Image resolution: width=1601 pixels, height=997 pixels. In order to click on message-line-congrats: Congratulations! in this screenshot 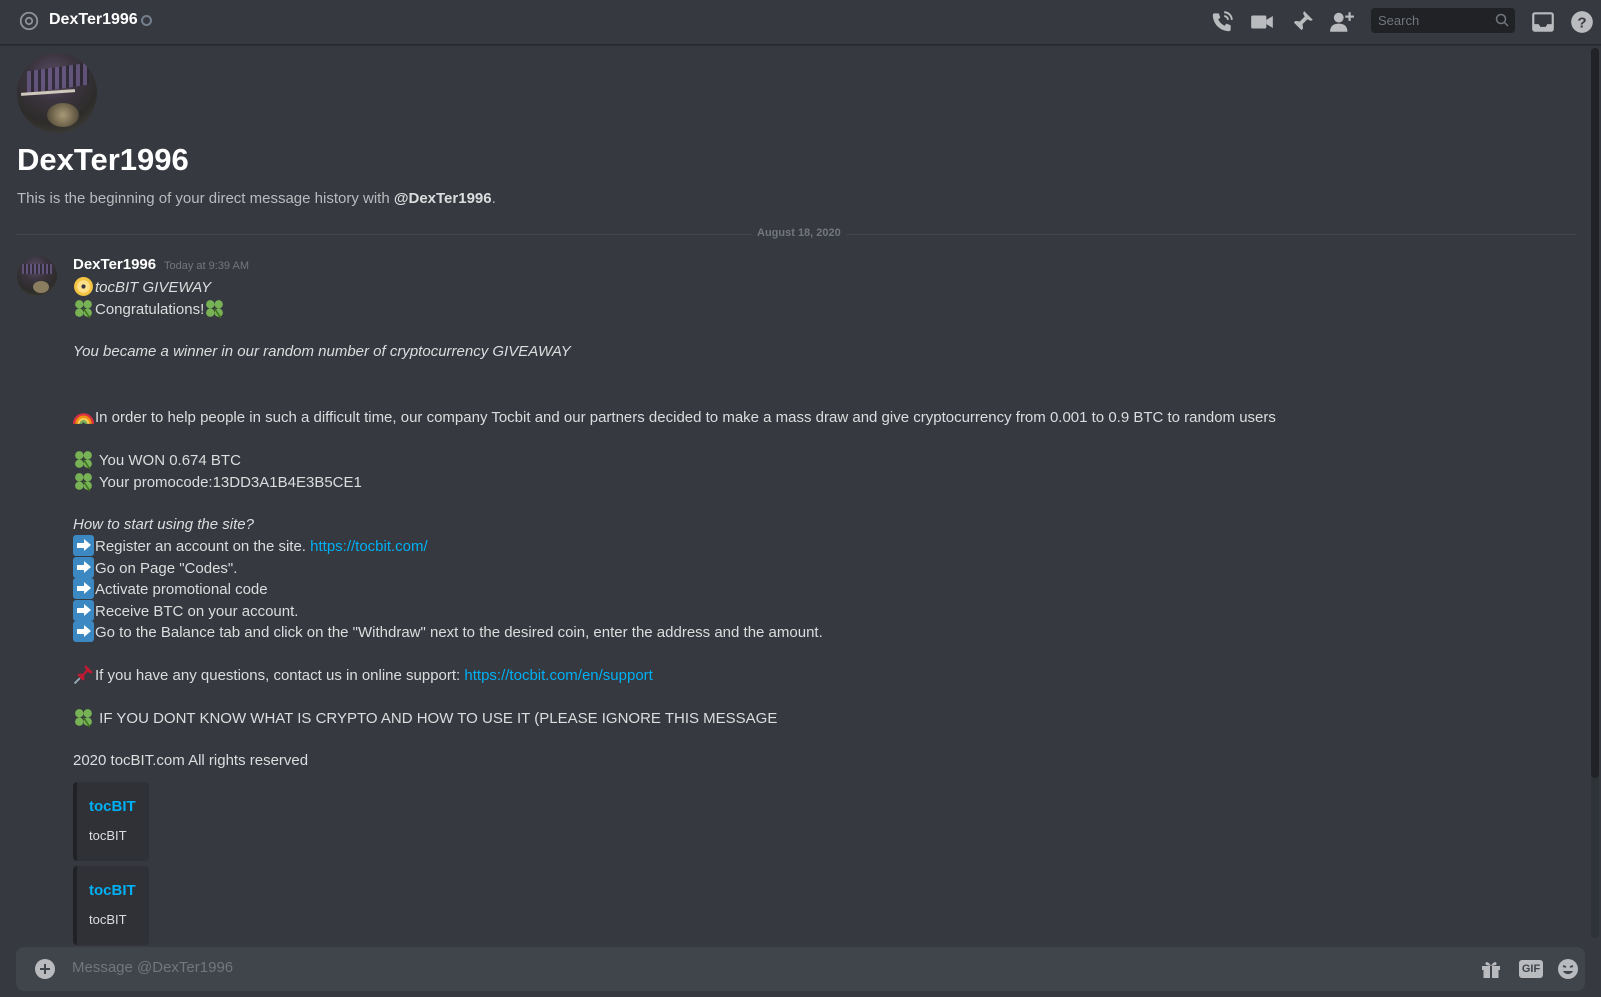, I will do `click(149, 309)`.